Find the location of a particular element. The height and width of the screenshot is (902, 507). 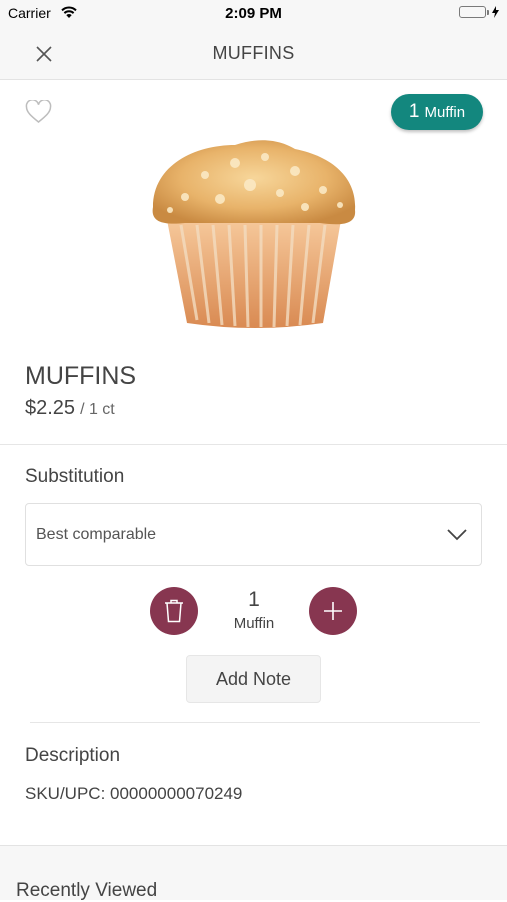

substitution-heading: Substitution is located at coordinates (75, 476).